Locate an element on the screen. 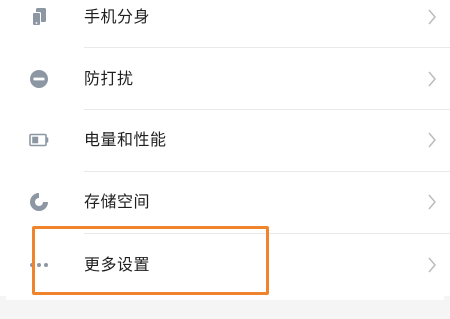 The image size is (450, 319). phone-clone-icon is located at coordinates (39, 17).